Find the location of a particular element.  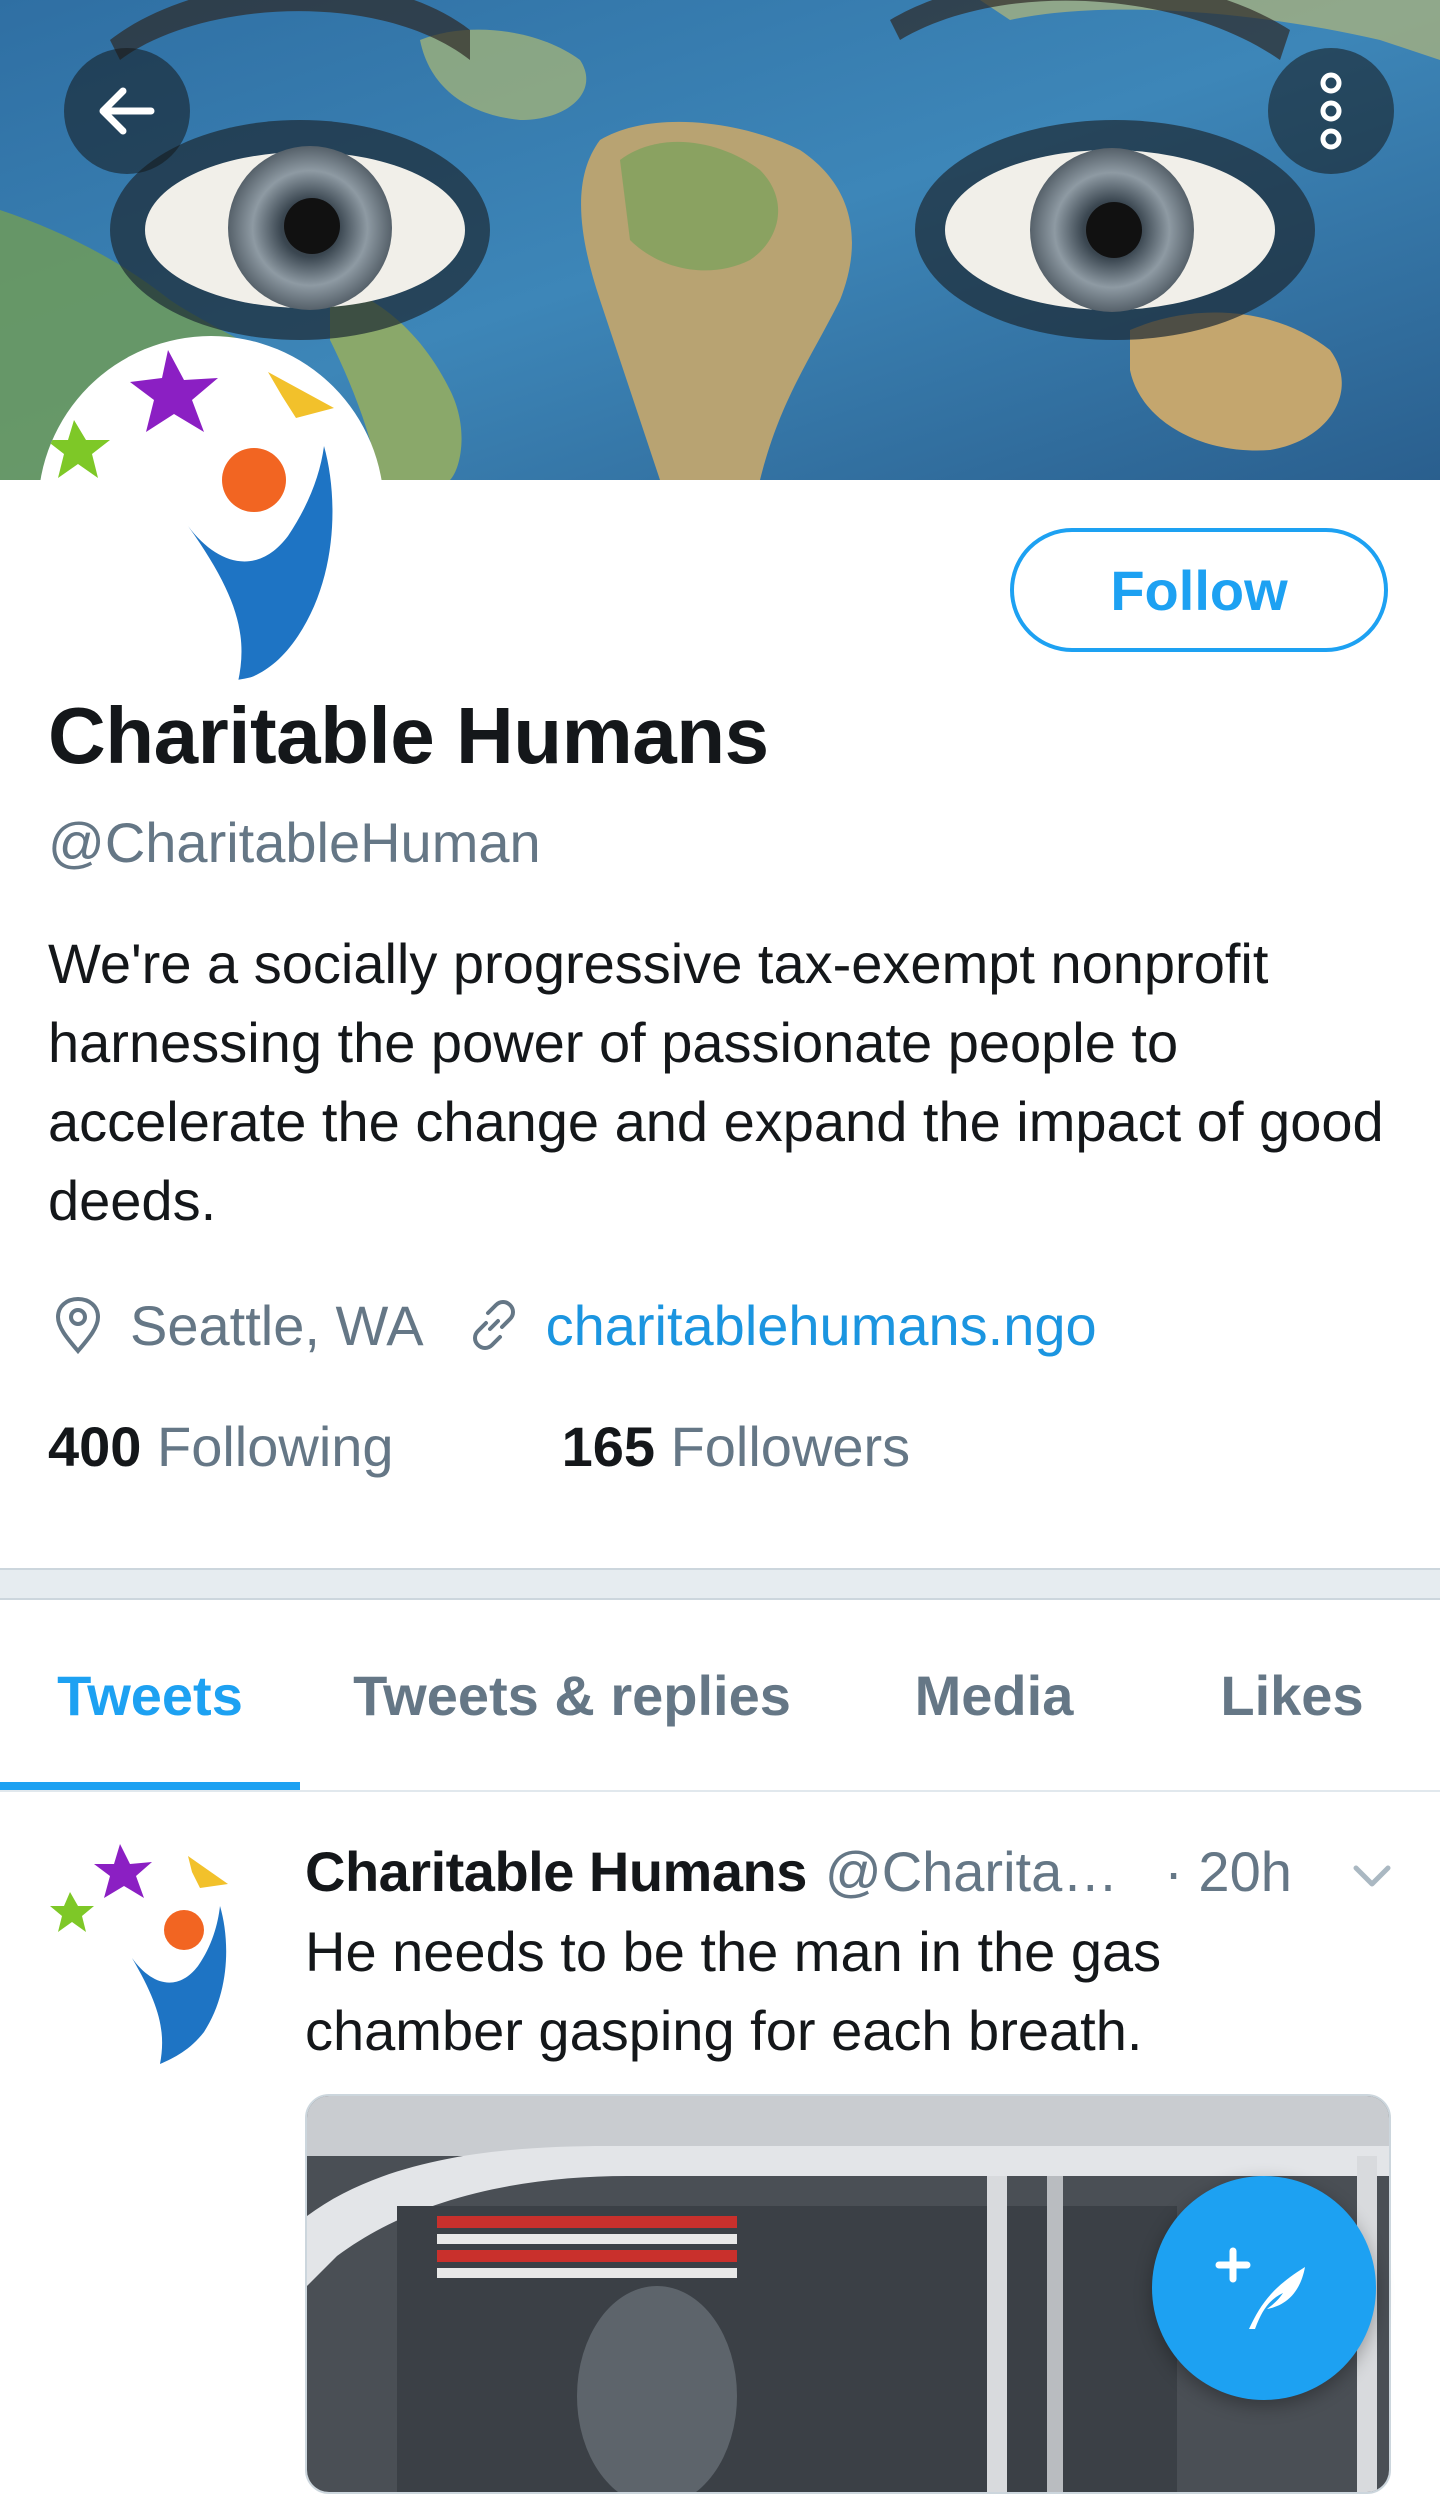

profile-tabs: Tweets Tweets & replies Media Likes is located at coordinates (720, 1696).